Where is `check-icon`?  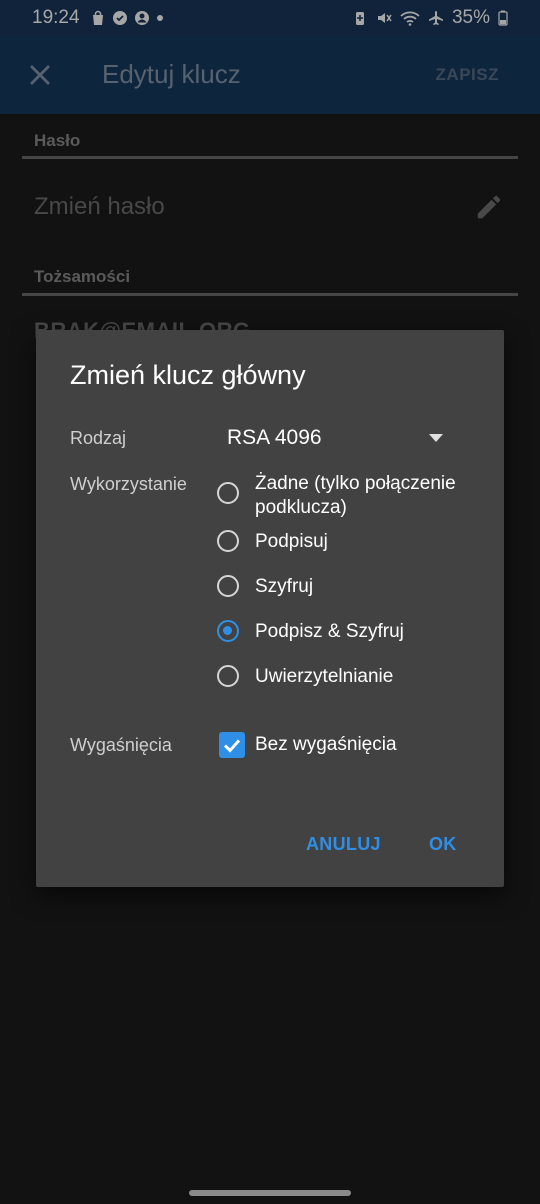 check-icon is located at coordinates (232, 746).